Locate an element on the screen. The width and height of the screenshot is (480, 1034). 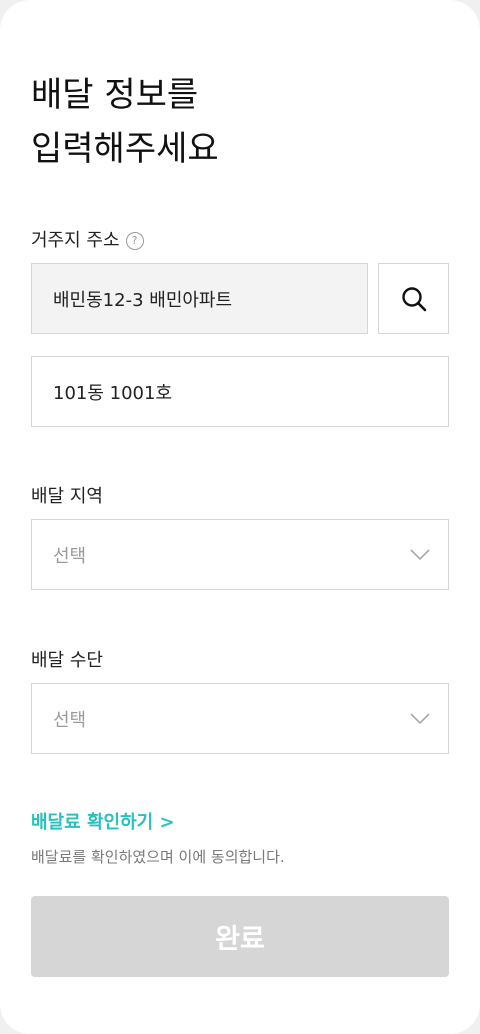
method-select-value: 선택 is located at coordinates (70, 720).